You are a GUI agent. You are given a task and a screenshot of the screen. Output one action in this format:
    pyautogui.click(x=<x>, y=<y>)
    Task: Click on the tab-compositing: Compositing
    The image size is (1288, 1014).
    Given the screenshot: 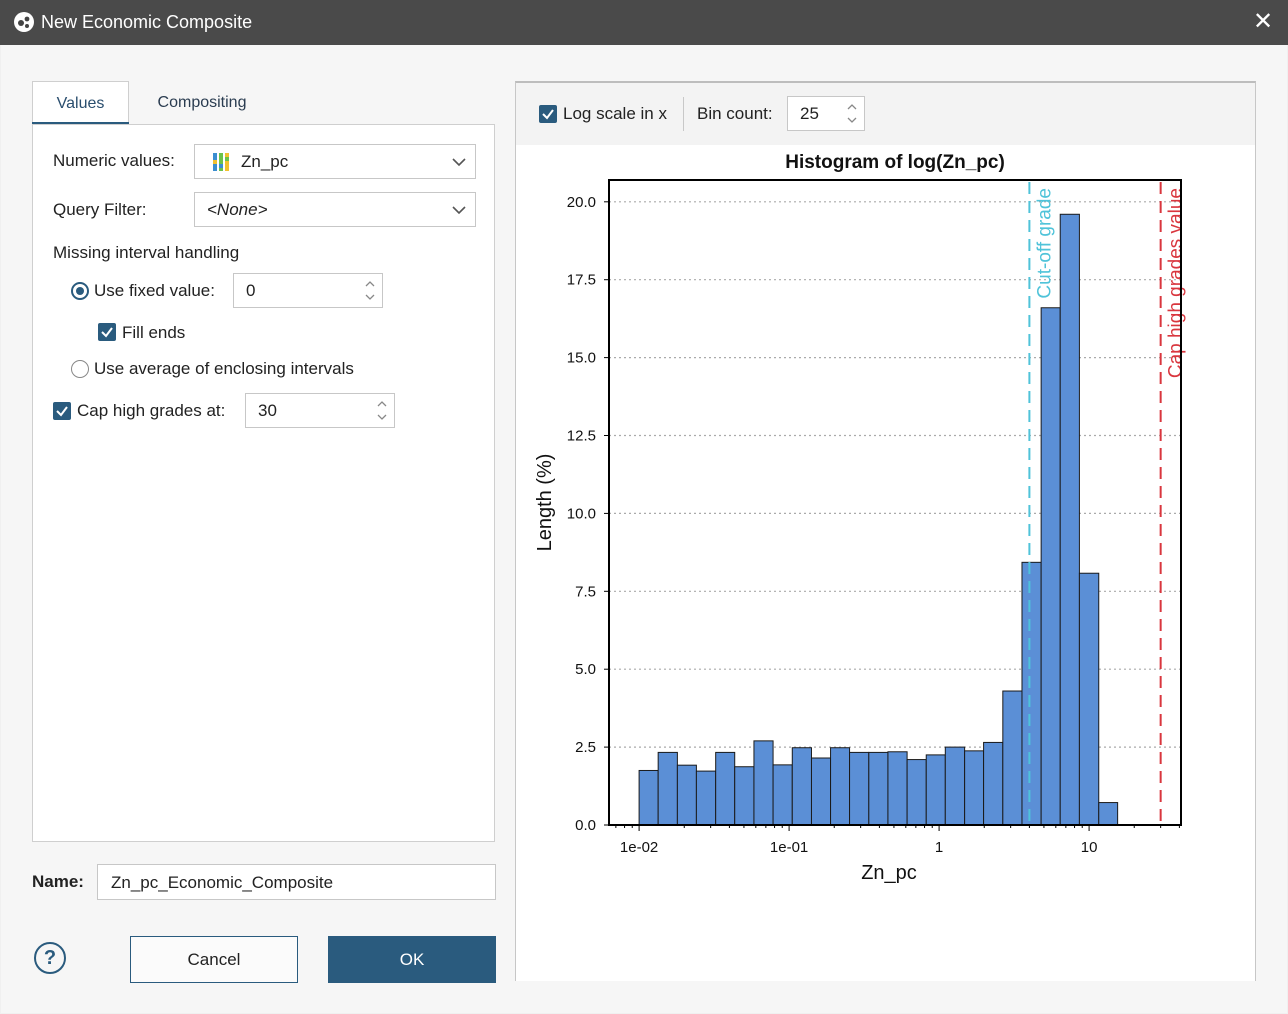 What is the action you would take?
    pyautogui.click(x=202, y=102)
    